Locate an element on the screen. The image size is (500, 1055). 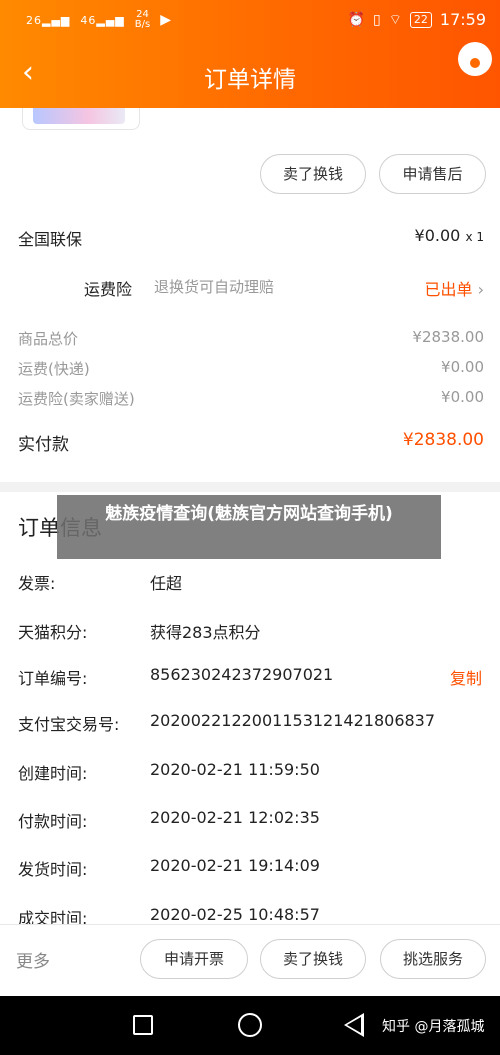
page-title: 订单详情 is located at coordinates (250, 80).